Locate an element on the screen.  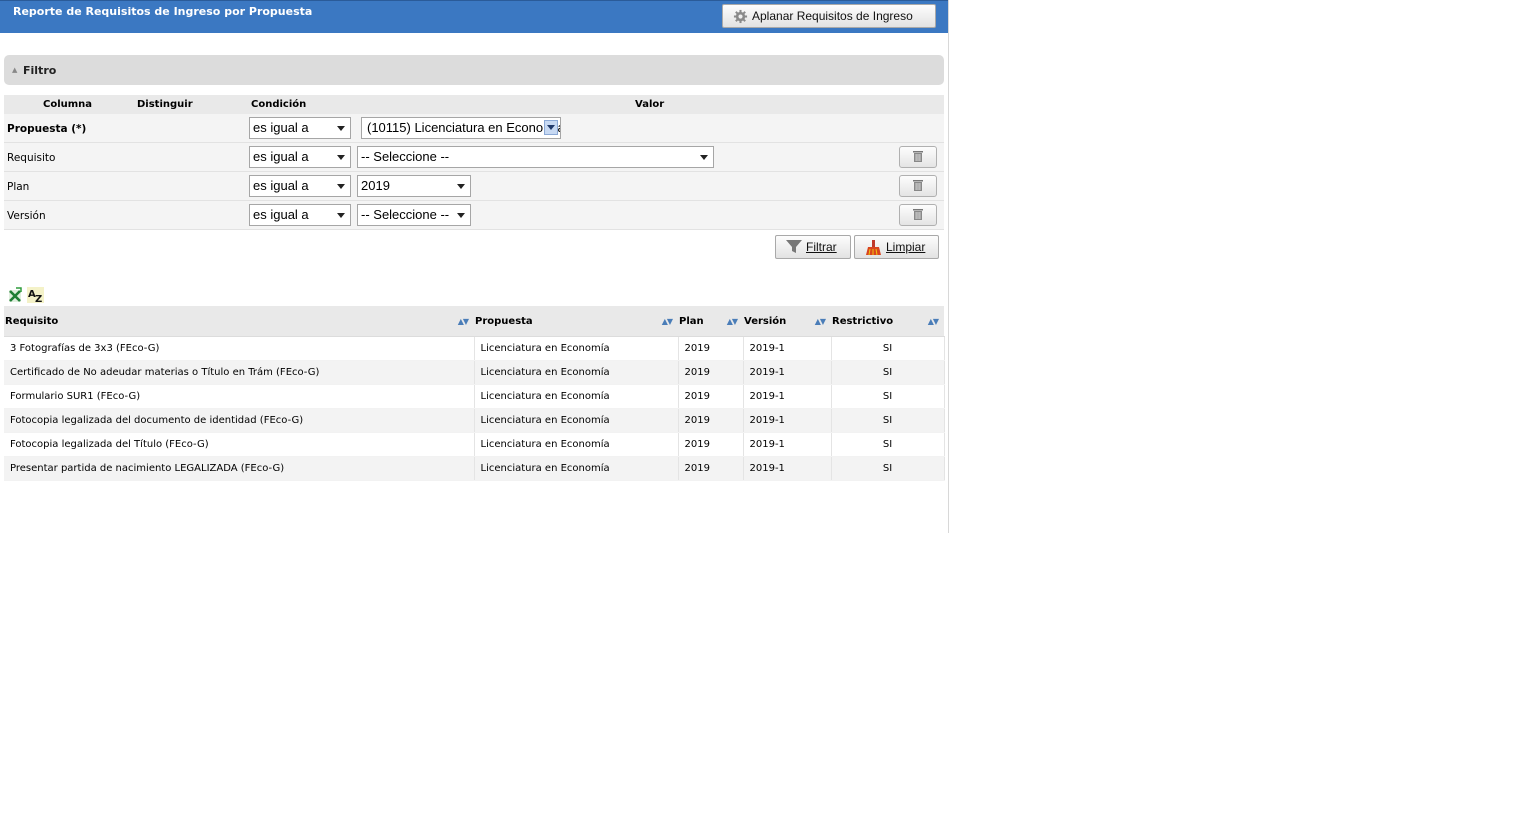
cell-requisito: 3 Fotografías de 3x3 (FEco-G) is located at coordinates (239, 348).